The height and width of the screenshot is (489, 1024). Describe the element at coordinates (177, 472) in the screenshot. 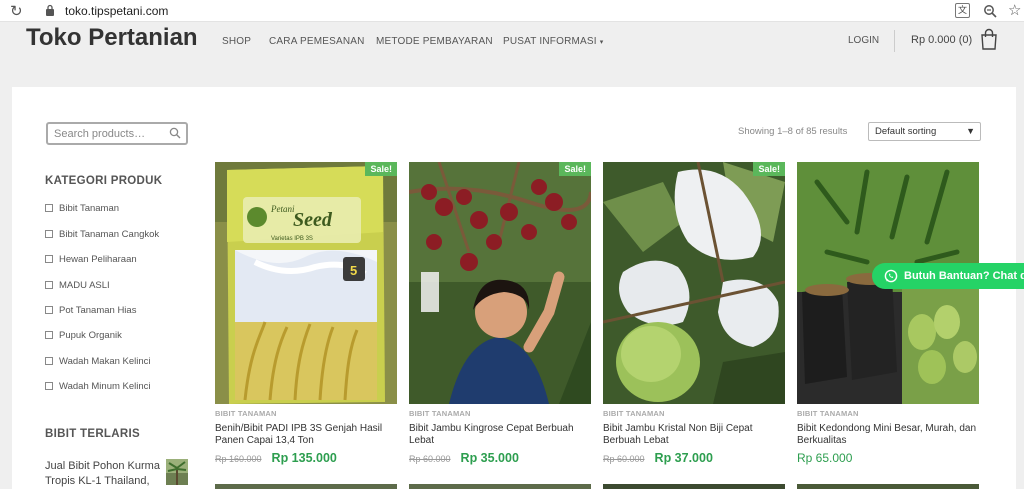

I see `bestseller-thumbnail` at that location.